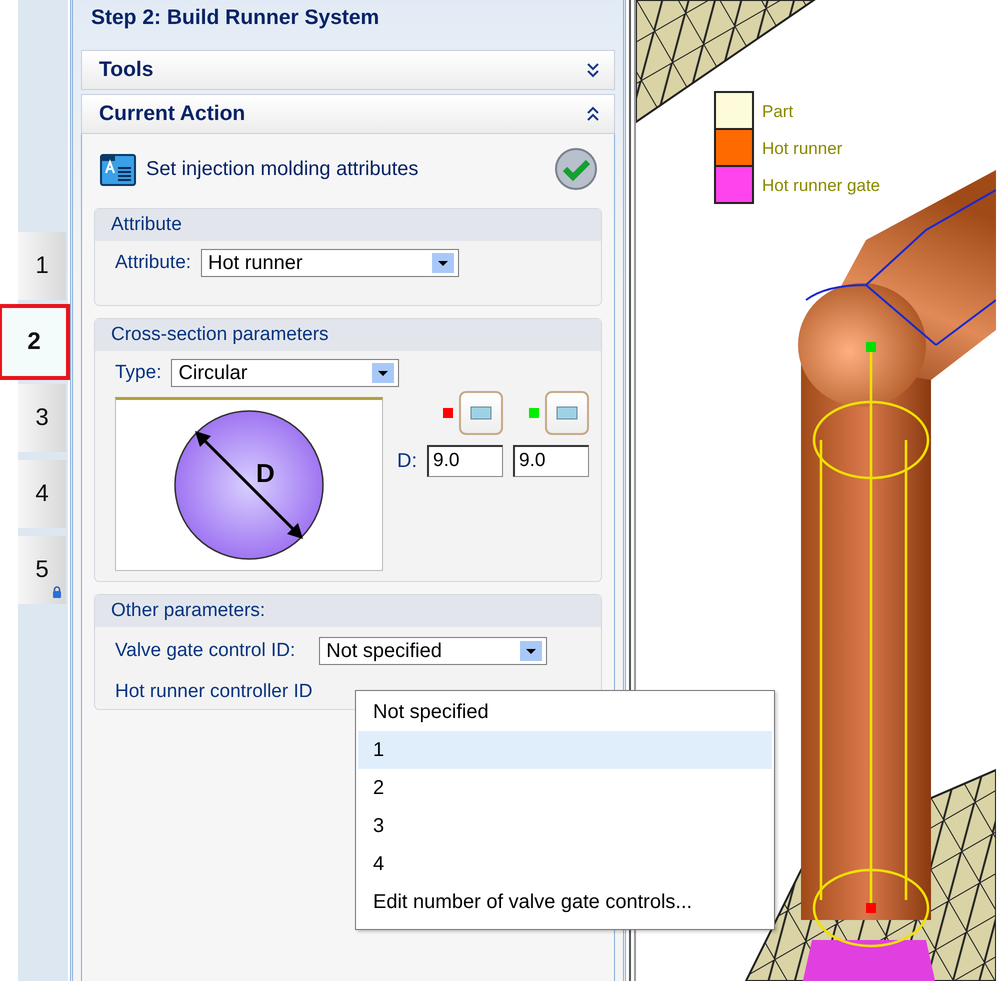 This screenshot has height=981, width=1000. What do you see at coordinates (265, 473) in the screenshot?
I see `diameter-label: D` at bounding box center [265, 473].